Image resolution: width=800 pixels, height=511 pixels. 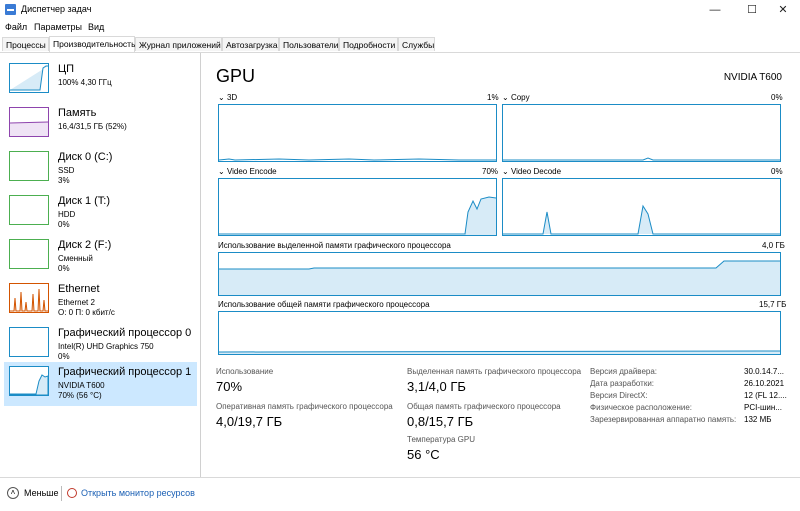 I want to click on tab-app-history: Журнал приложений, so click(x=178, y=44).